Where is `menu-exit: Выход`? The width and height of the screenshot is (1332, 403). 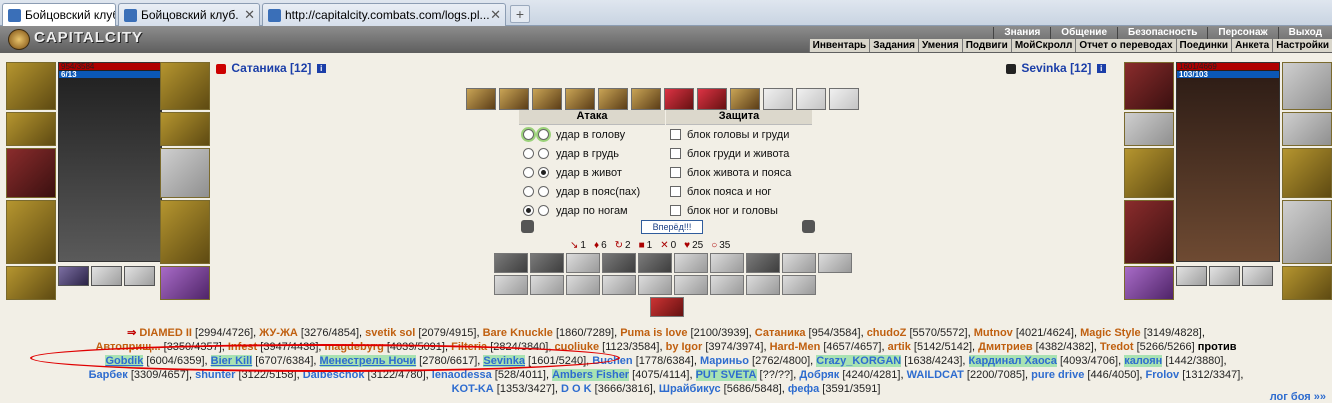 menu-exit: Выход is located at coordinates (1304, 33).